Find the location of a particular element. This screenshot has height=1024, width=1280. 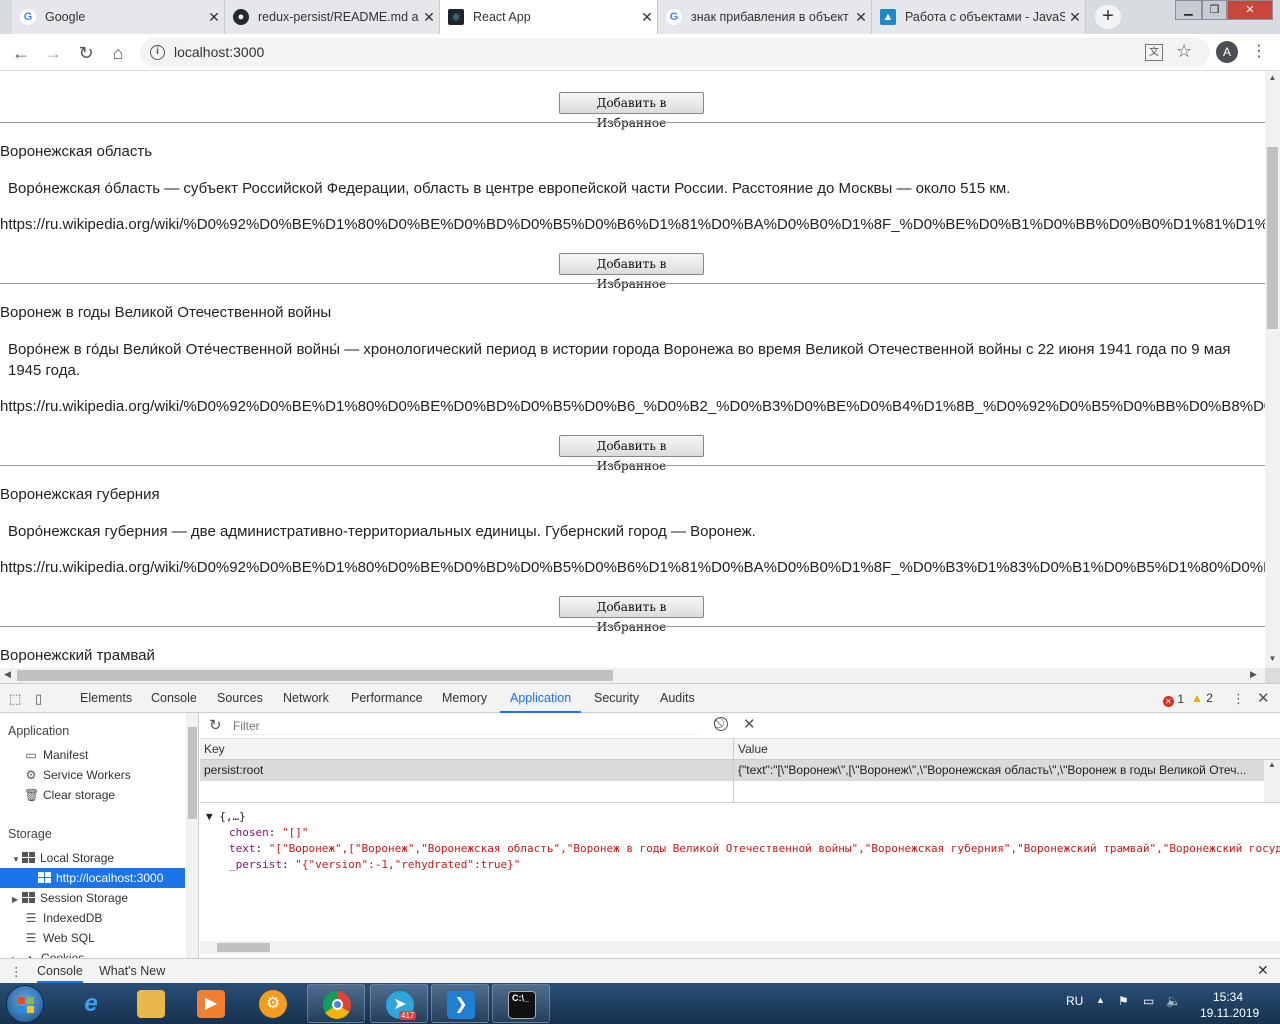

inspect-element-icon: ⬚ is located at coordinates (15, 699).